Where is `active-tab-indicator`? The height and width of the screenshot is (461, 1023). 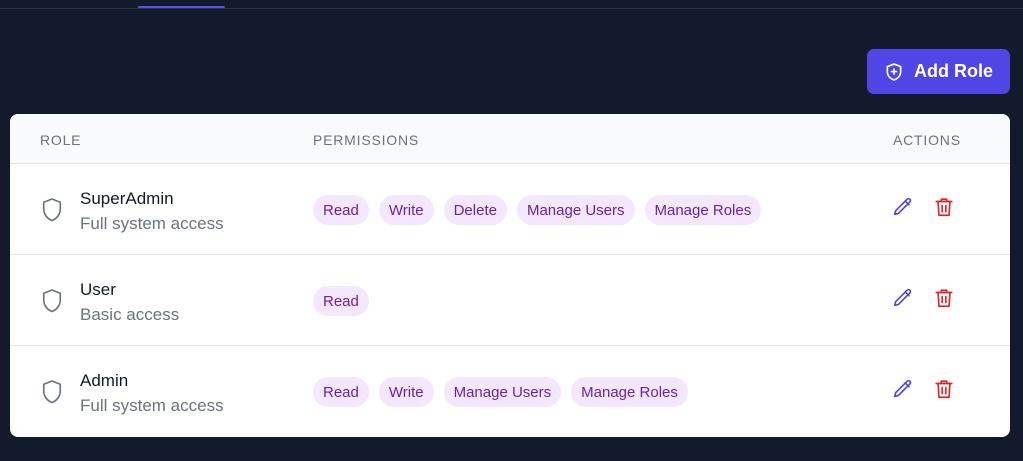 active-tab-indicator is located at coordinates (181, 7).